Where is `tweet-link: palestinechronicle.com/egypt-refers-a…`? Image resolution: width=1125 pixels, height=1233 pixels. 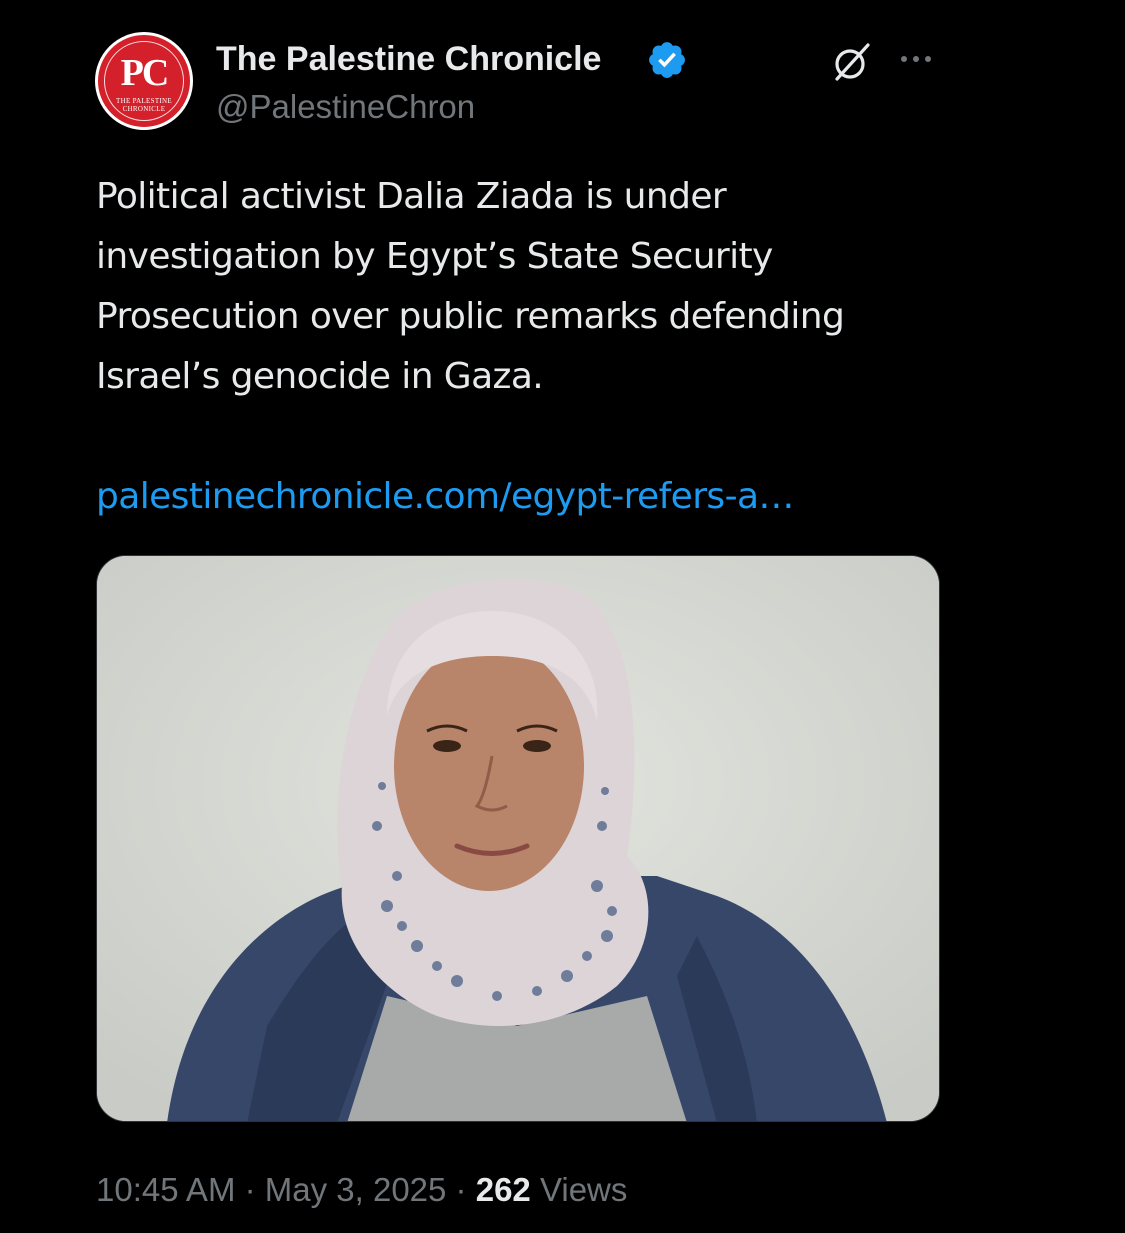 tweet-link: palestinechronicle.com/egypt-refers-a… is located at coordinates (445, 497).